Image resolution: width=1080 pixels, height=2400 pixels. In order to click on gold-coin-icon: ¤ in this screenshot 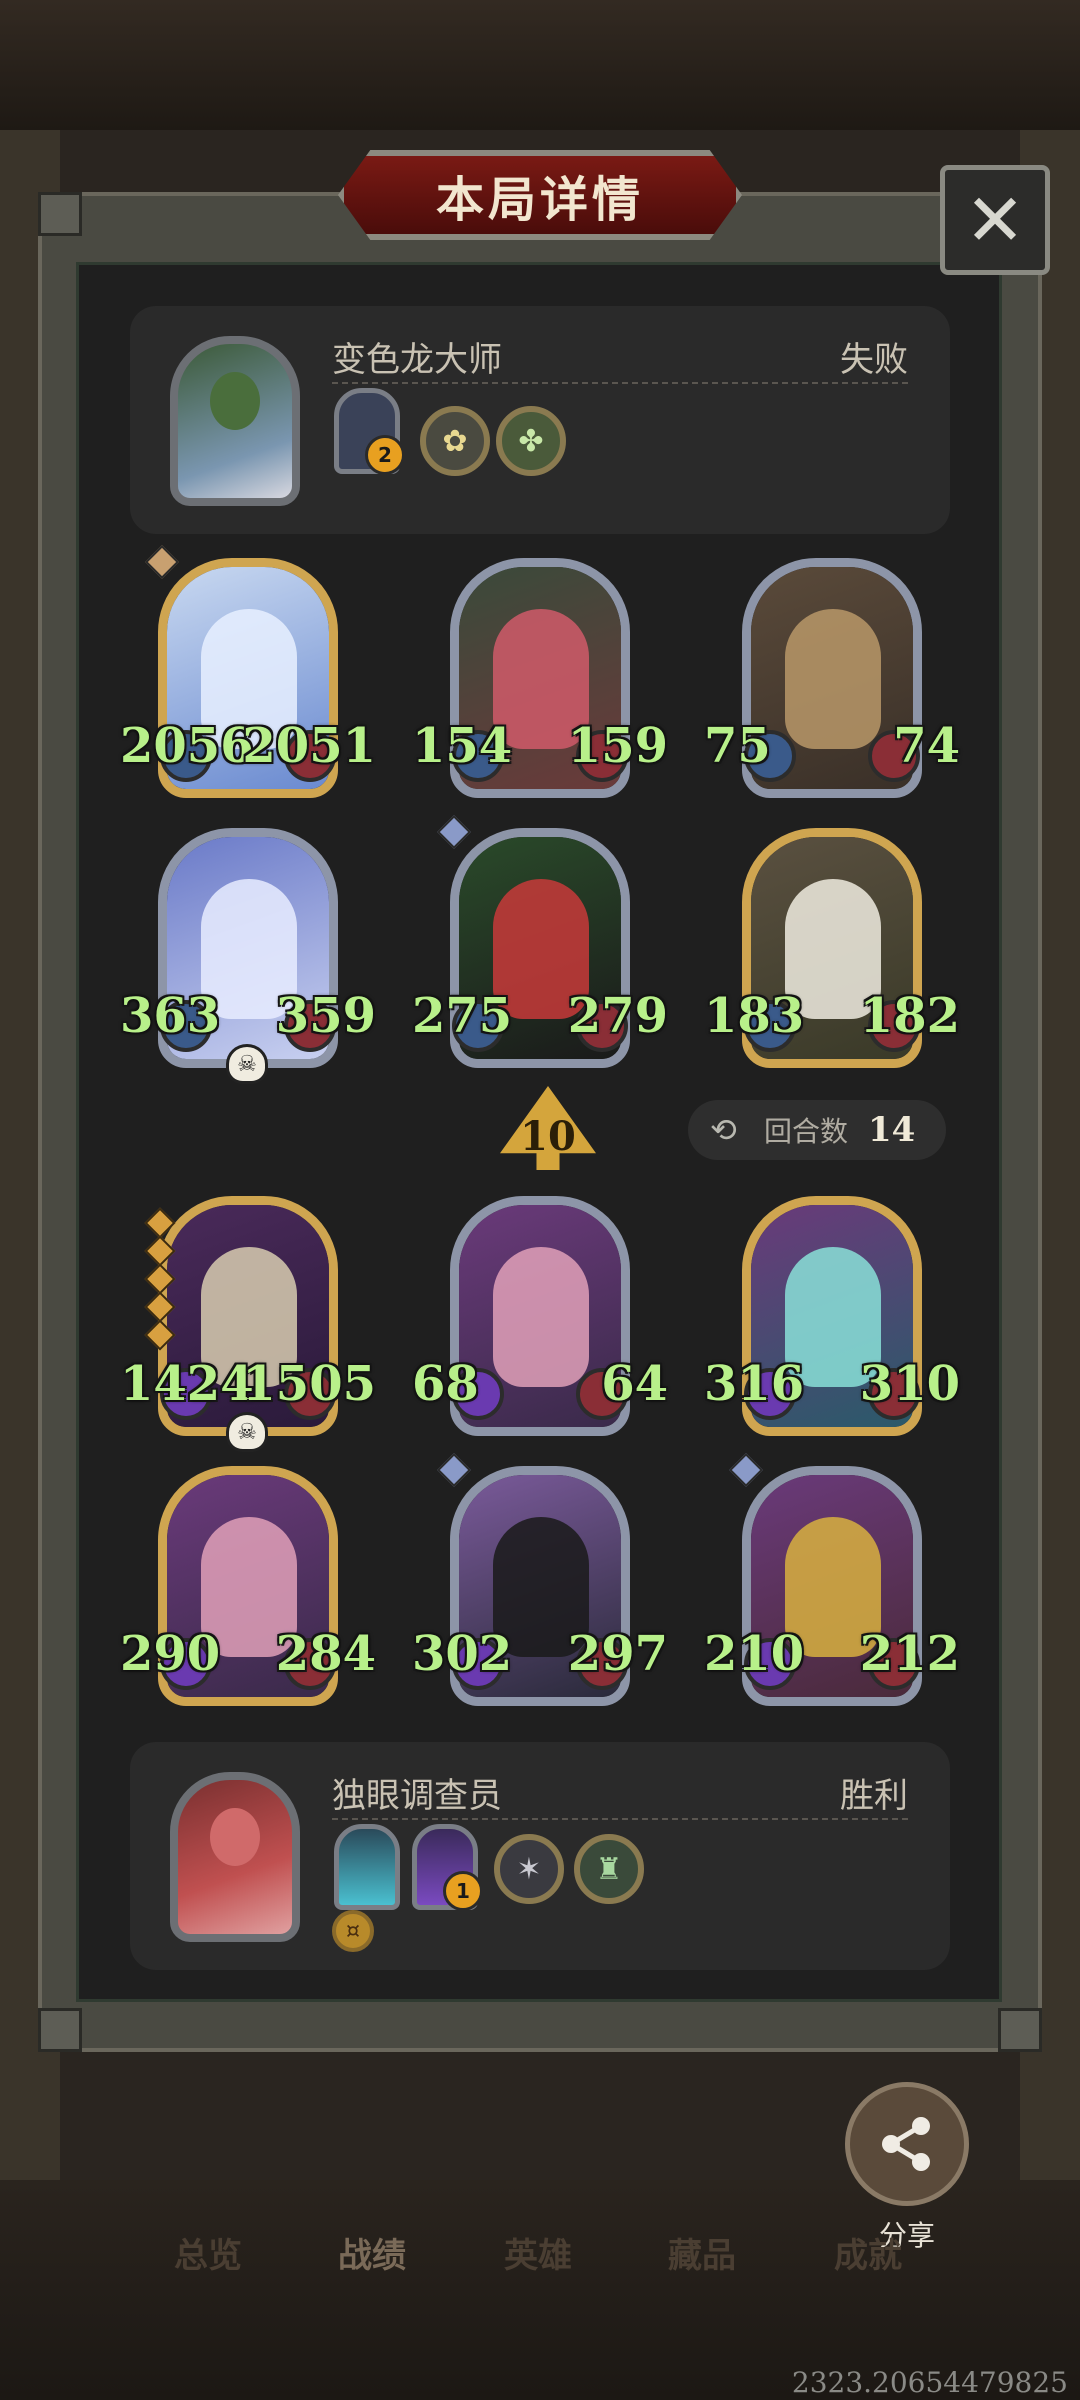, I will do `click(353, 1931)`.